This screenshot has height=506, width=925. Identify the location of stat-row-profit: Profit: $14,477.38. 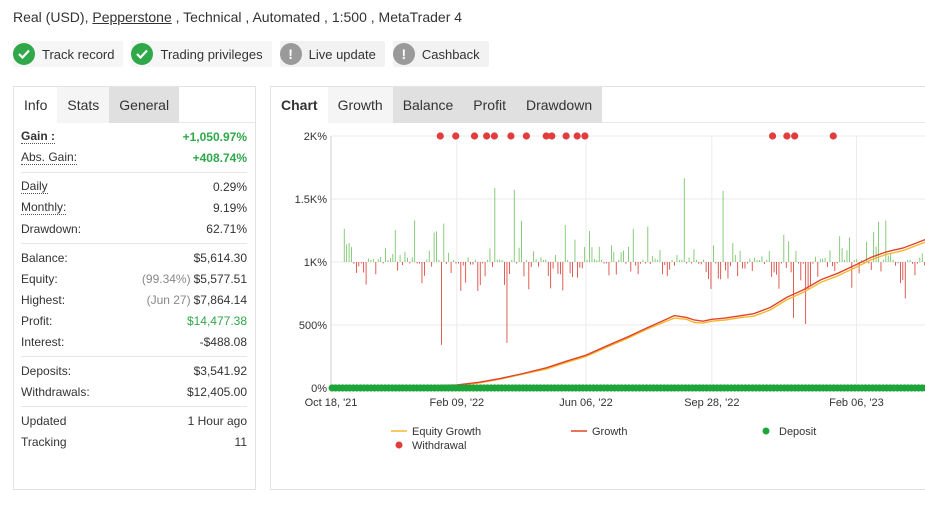
(134, 320).